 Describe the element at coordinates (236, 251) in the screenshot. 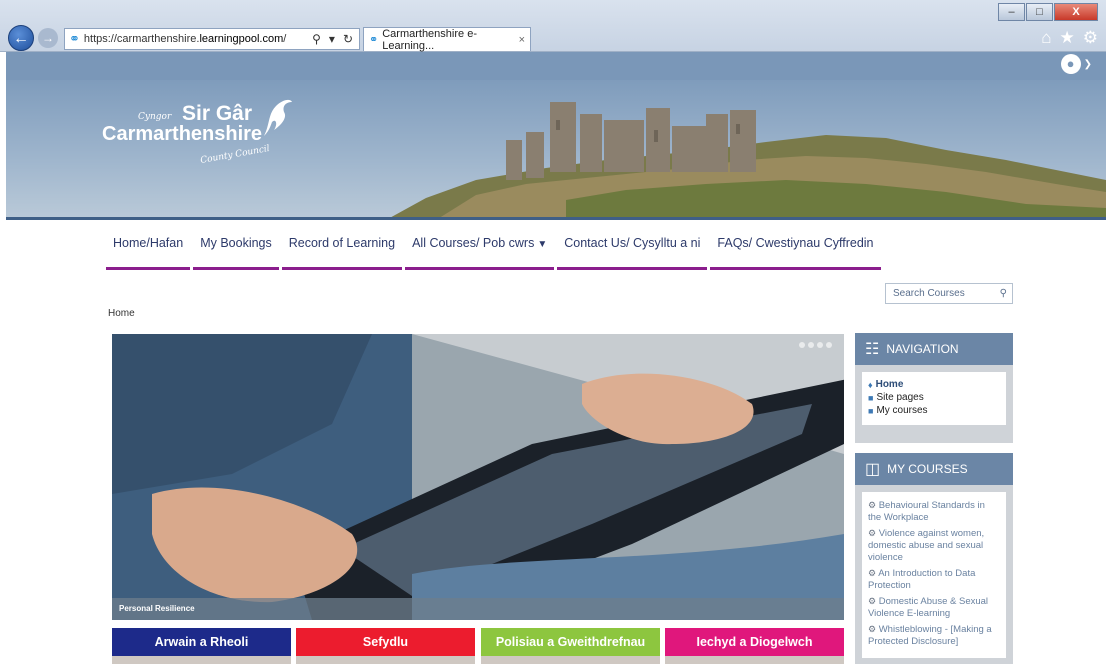

I see `menu-item-my-bookings: My Bookings` at that location.